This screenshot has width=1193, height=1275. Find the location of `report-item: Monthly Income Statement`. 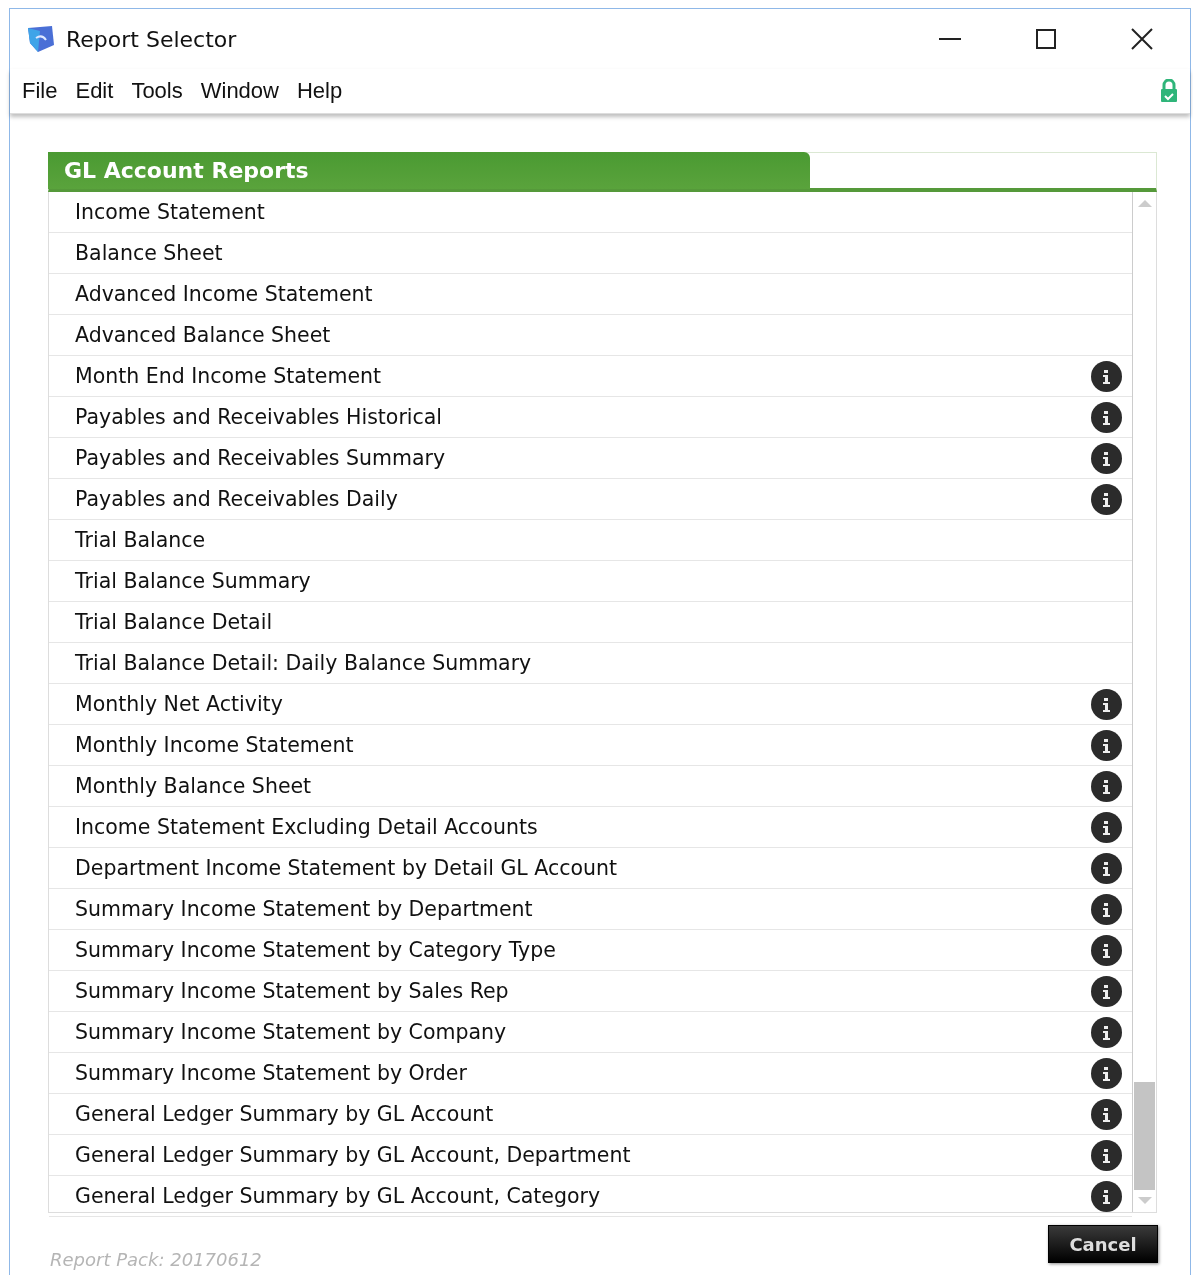

report-item: Monthly Income Statement is located at coordinates (583, 745).